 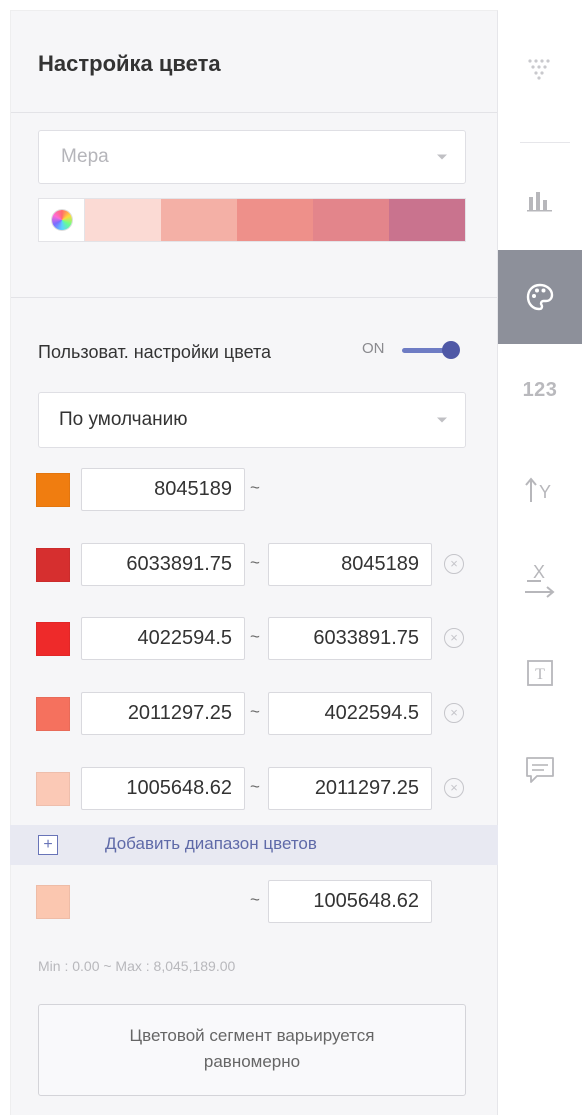 What do you see at coordinates (137, 966) in the screenshot?
I see `min-max-text: Min : 0.00 ~ Max : 8,045,189.00` at bounding box center [137, 966].